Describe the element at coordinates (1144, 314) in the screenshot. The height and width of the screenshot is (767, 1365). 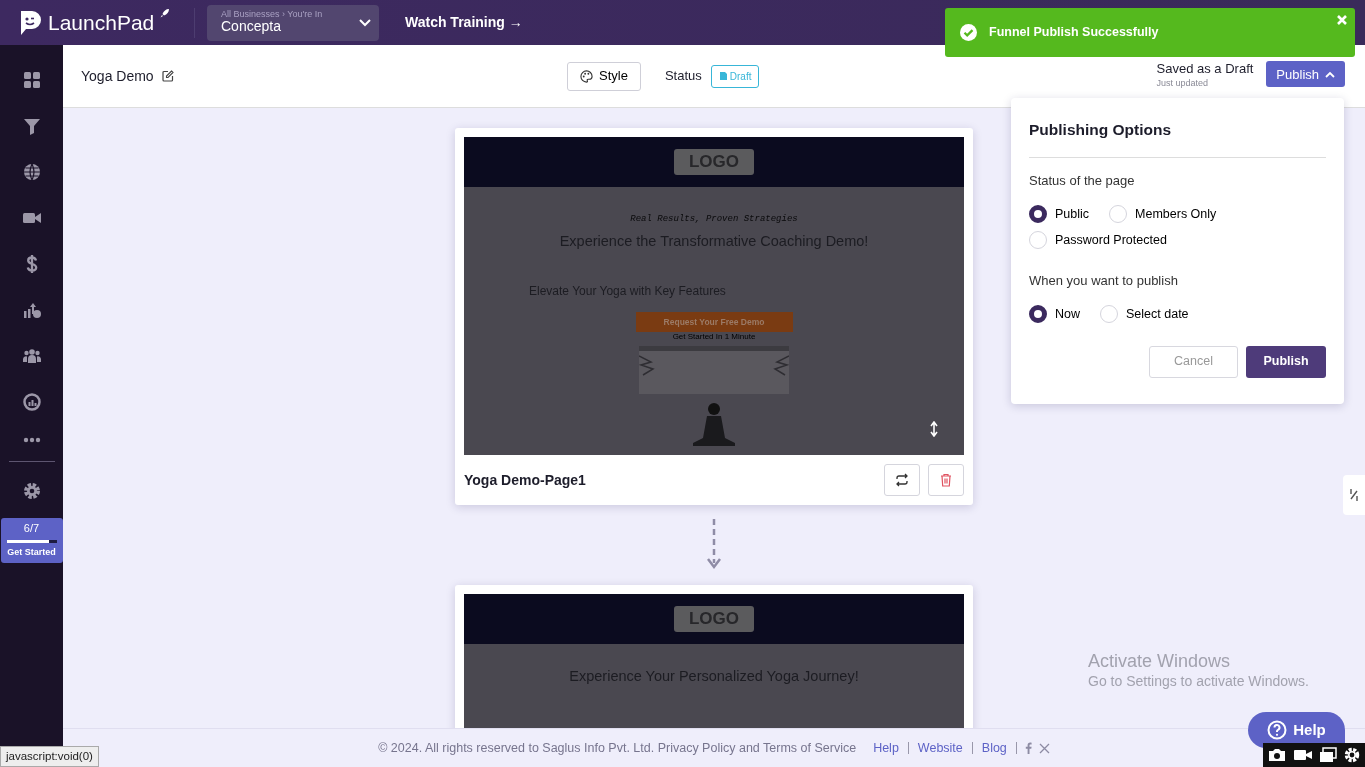
I see `radio-option: Select date` at that location.